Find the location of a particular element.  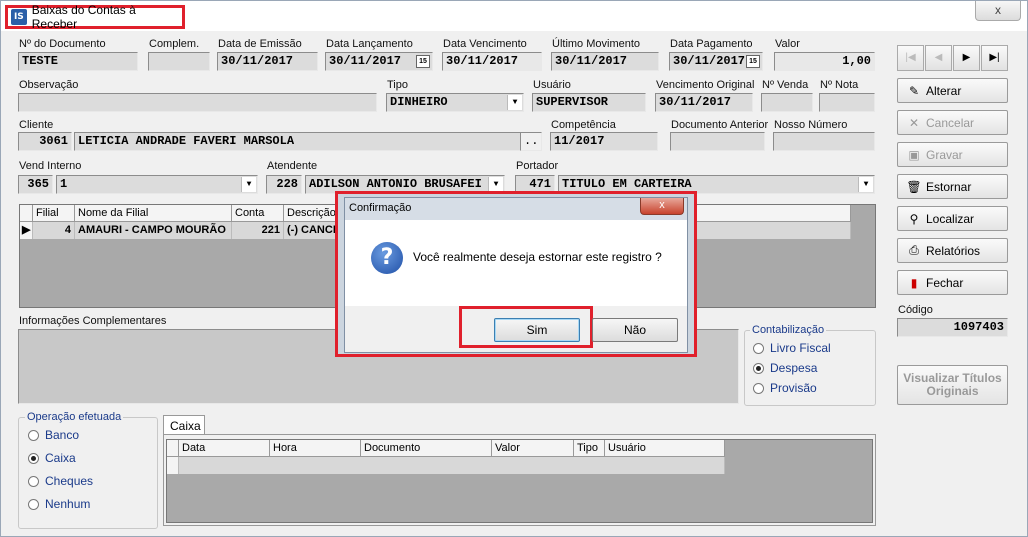

cancel-icon: ✕ is located at coordinates (914, 122).